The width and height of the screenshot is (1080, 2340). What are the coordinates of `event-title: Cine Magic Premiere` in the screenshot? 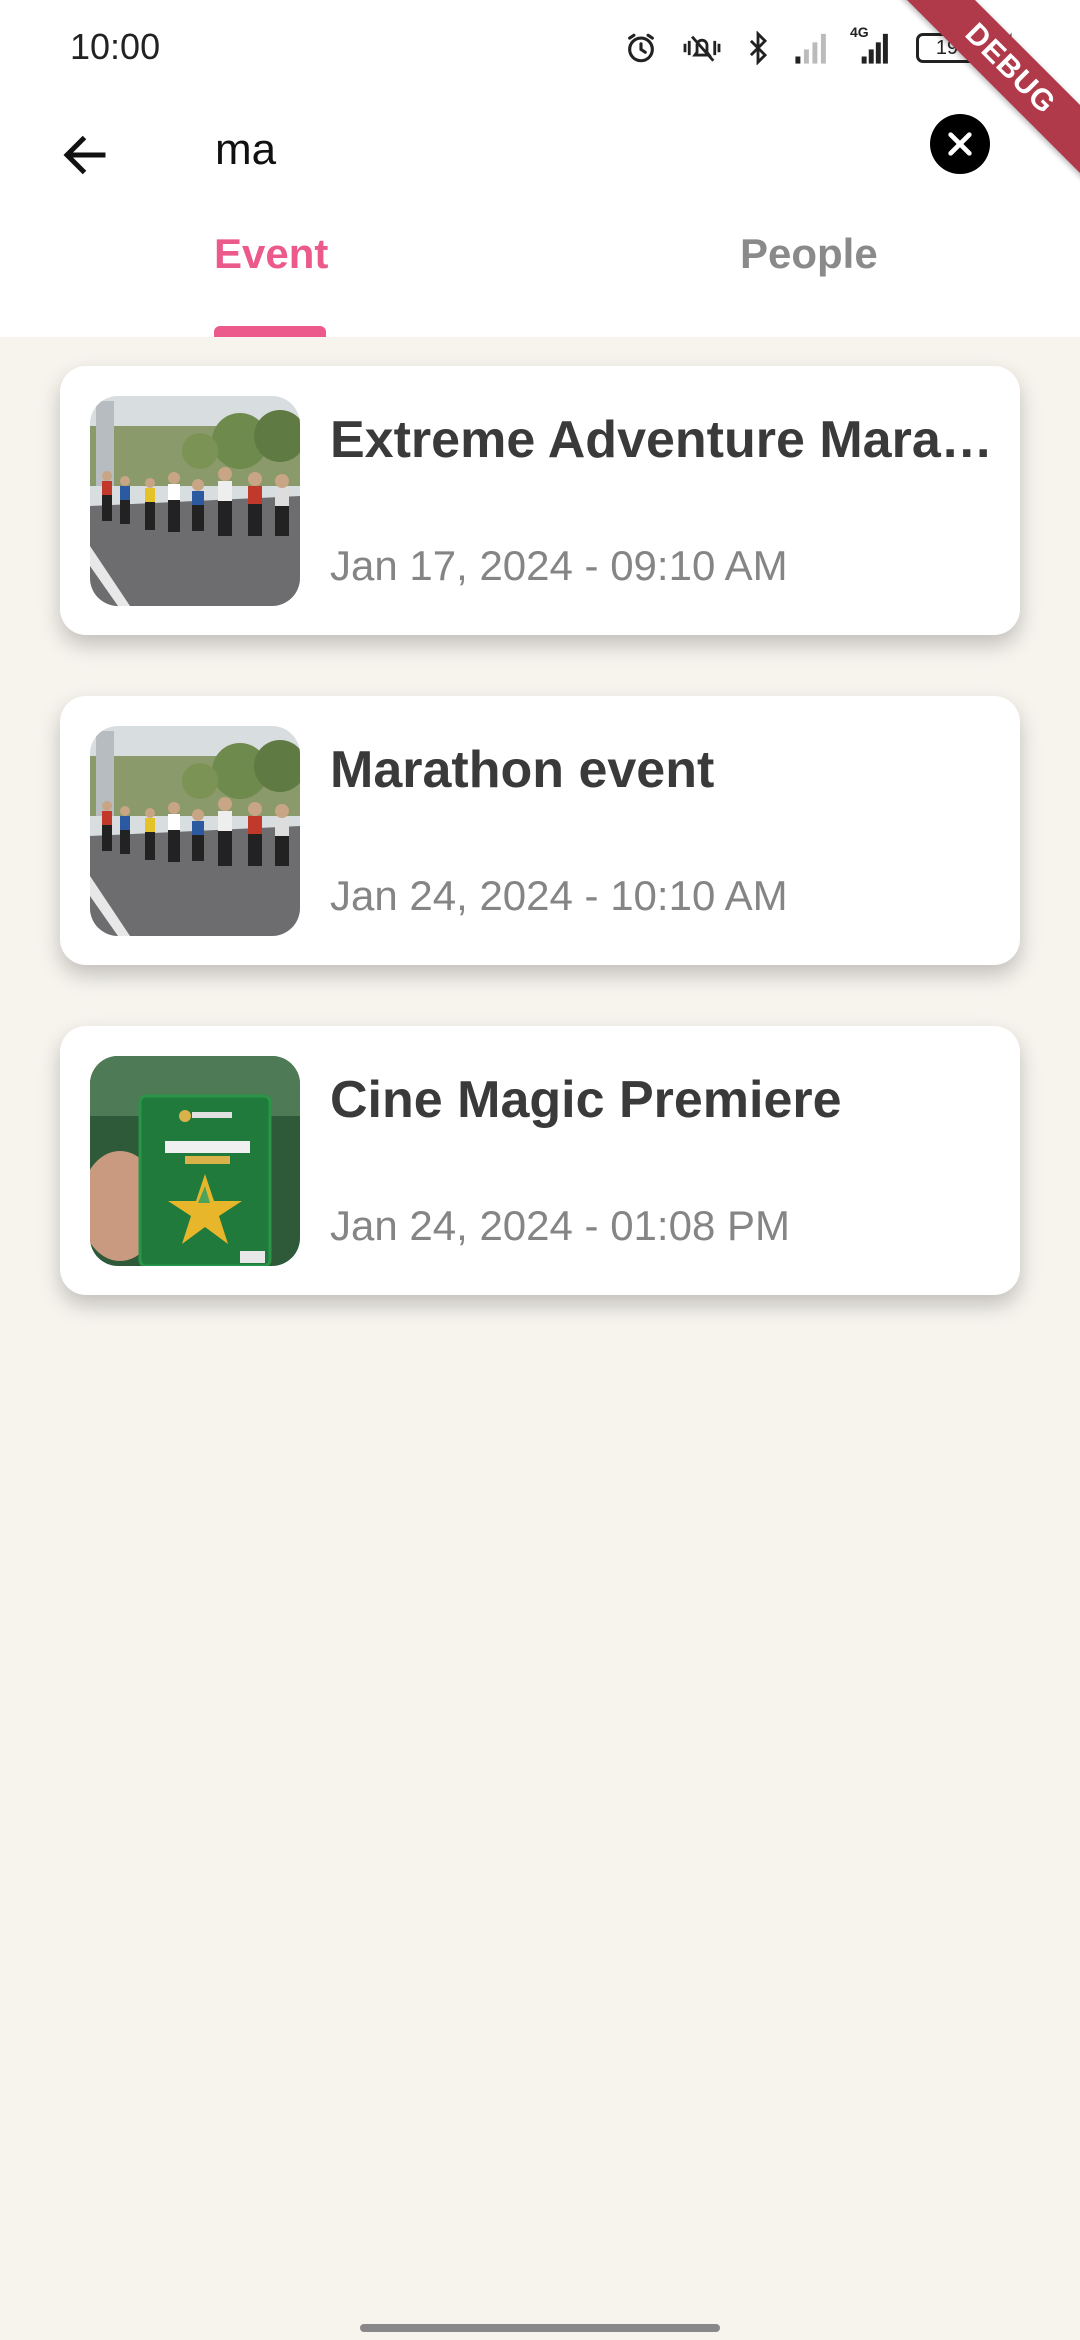 It's located at (586, 1100).